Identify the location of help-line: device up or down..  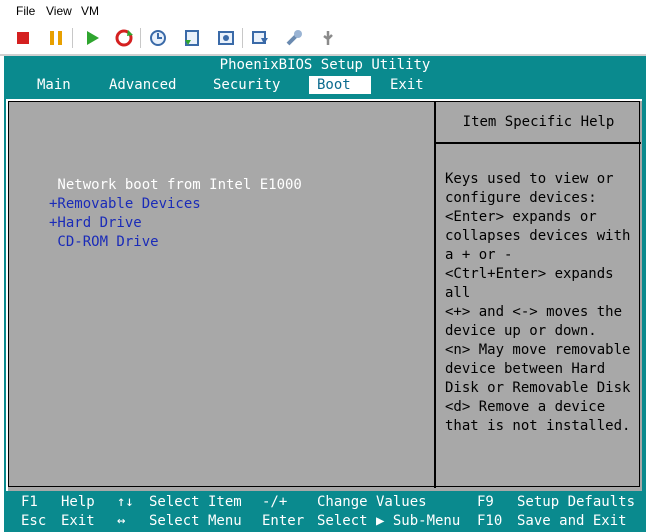
(521, 331).